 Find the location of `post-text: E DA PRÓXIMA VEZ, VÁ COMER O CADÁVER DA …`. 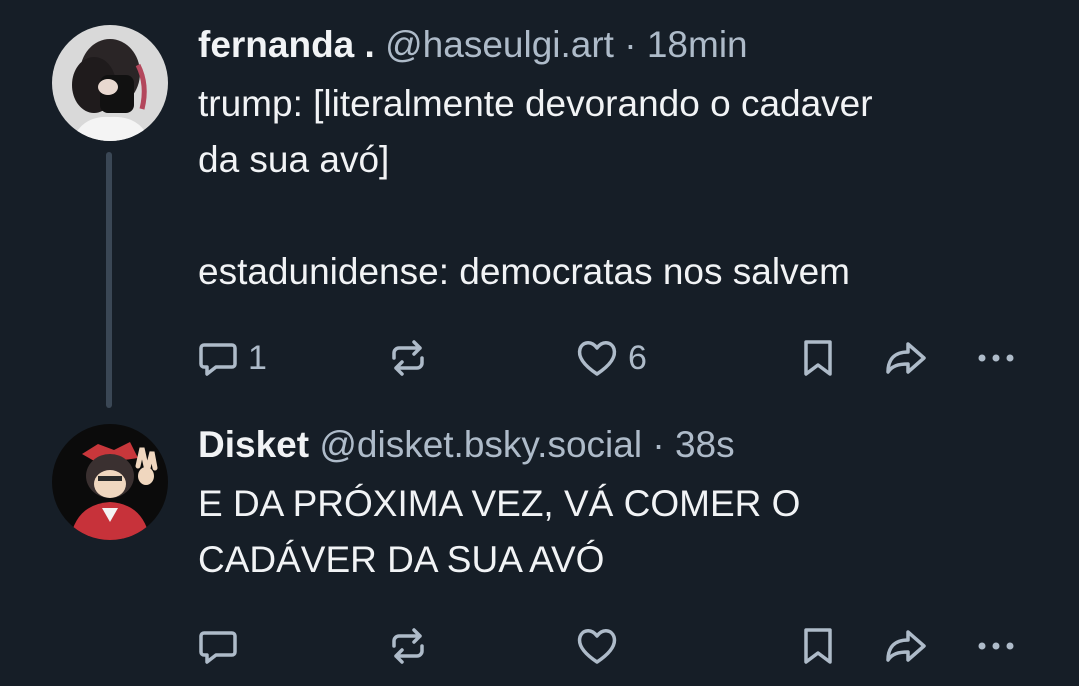

post-text: E DA PRÓXIMA VEZ, VÁ COMER O CADÁVER DA … is located at coordinates (618, 532).